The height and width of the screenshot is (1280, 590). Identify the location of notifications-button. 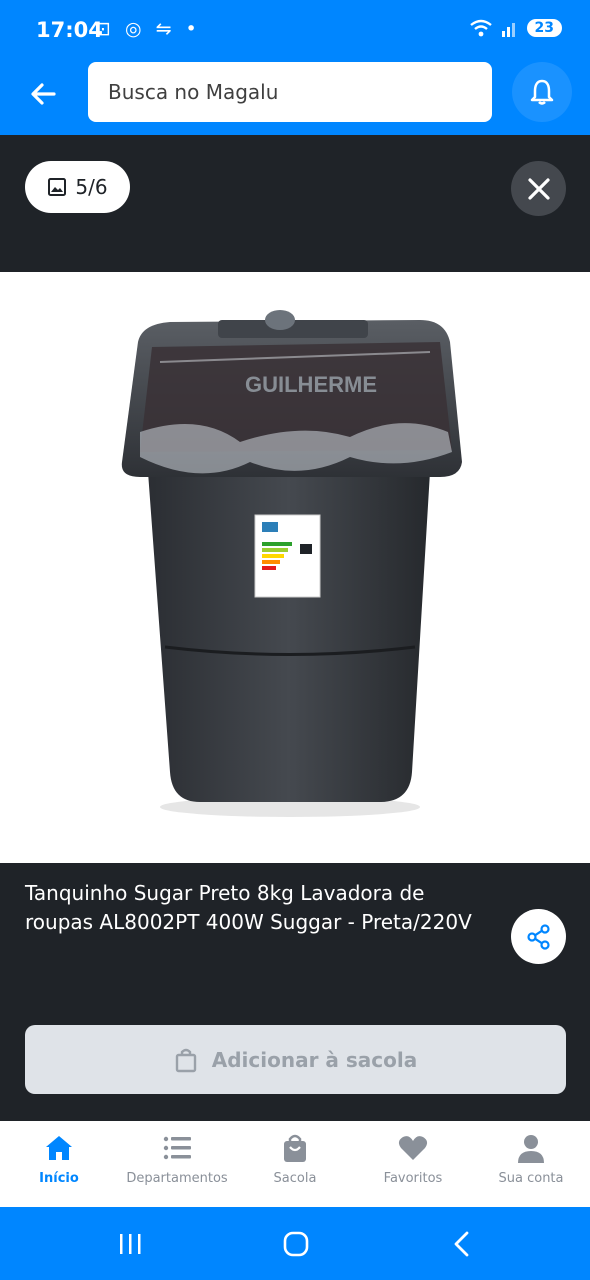
(542, 92).